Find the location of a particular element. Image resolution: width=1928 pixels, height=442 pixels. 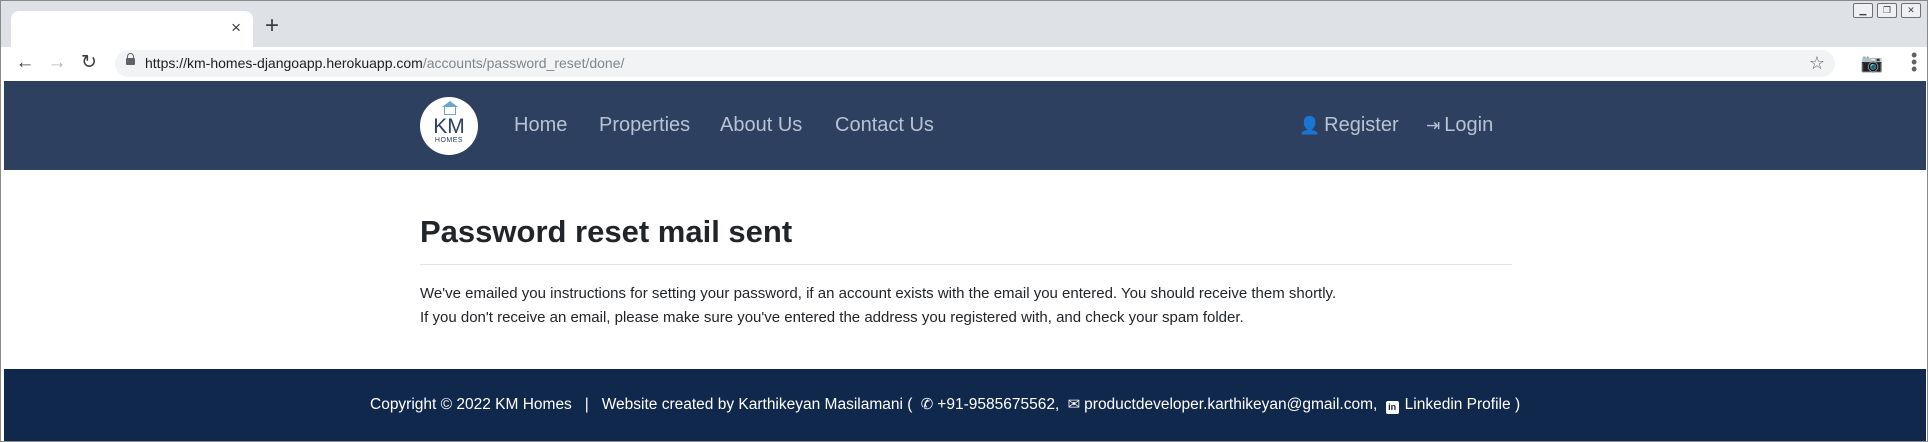

logo-house-icon is located at coordinates (450, 110).